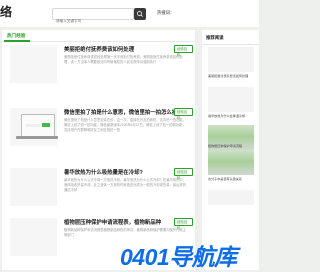 The height and width of the screenshot is (272, 320). Describe the element at coordinates (233, 115) in the screenshot. I see `sidebar-item-caption: 暑华放热为什么会降温冷却` at that location.